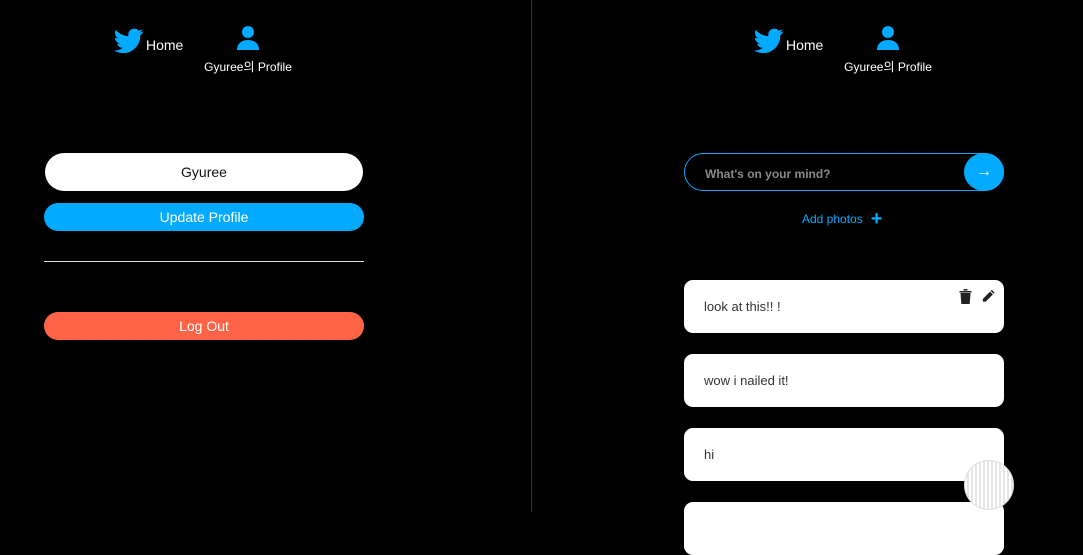 The image size is (1083, 555). I want to click on update-profile-button: Update Profile, so click(204, 217).